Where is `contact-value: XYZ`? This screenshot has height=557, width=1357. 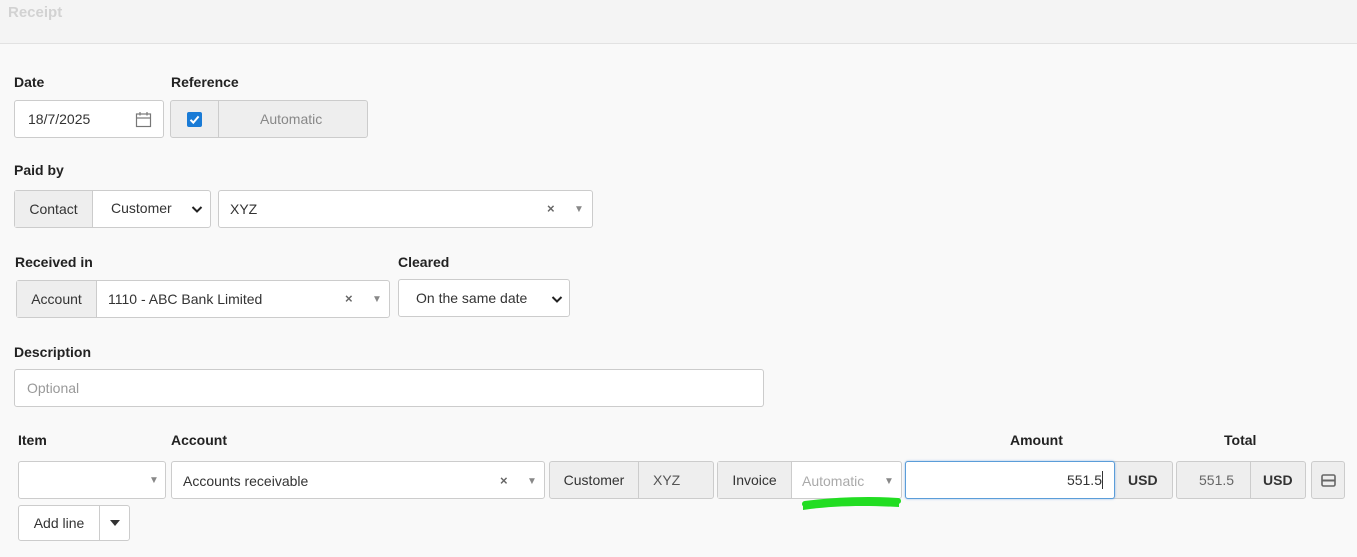
contact-value: XYZ is located at coordinates (244, 209).